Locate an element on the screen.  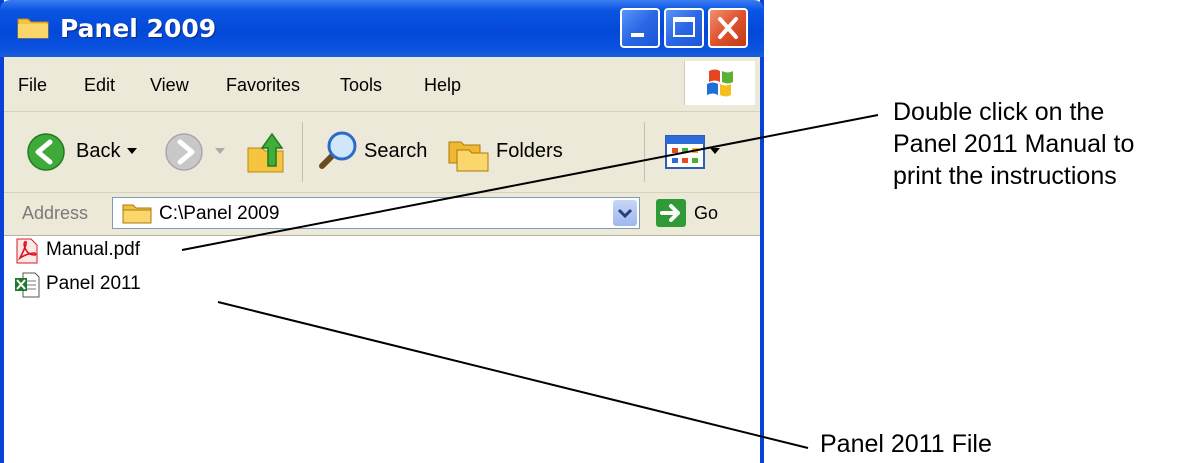
back-button-label: Back is located at coordinates (98, 151).